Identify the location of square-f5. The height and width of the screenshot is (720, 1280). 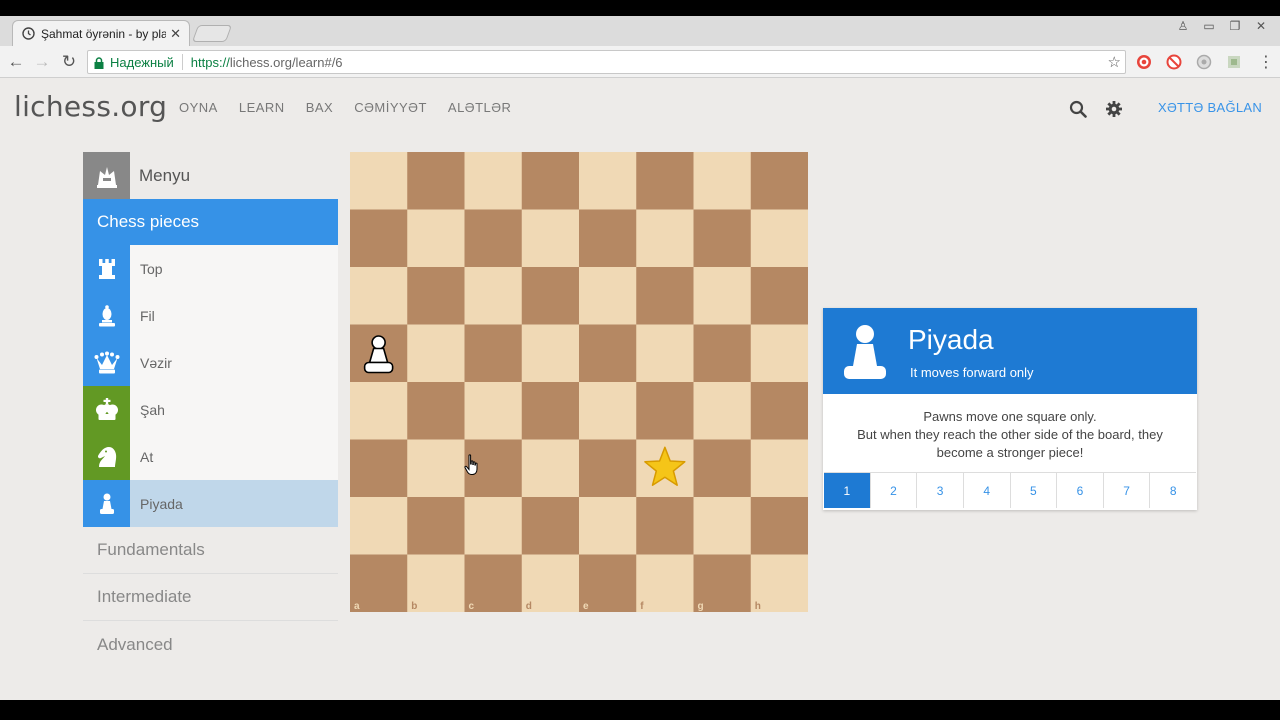
(665, 353).